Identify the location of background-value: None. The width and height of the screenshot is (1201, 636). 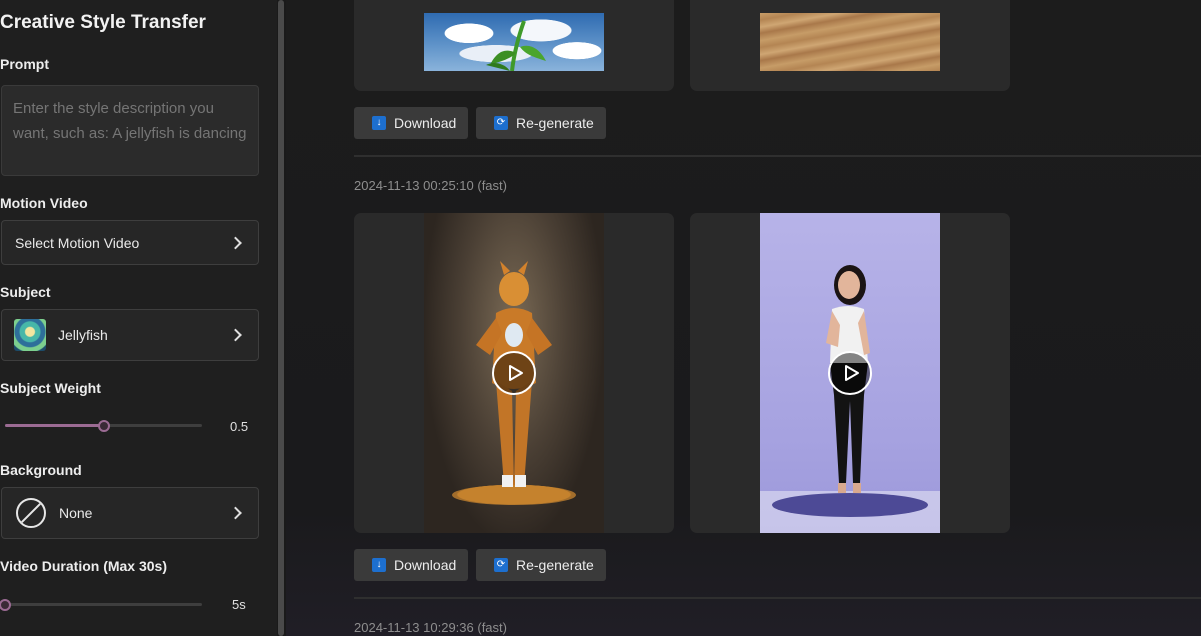
(76, 513).